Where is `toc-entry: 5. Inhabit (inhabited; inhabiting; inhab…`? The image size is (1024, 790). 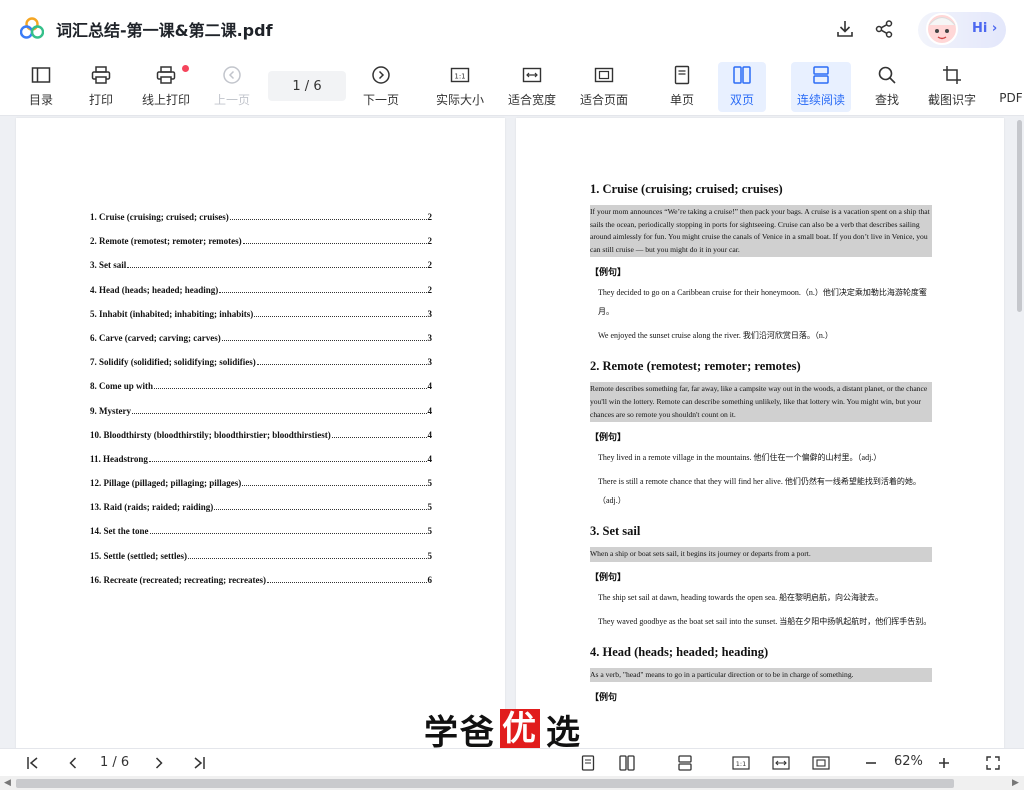
toc-entry: 5. Inhabit (inhabited; inhabiting; inhab… is located at coordinates (261, 321).